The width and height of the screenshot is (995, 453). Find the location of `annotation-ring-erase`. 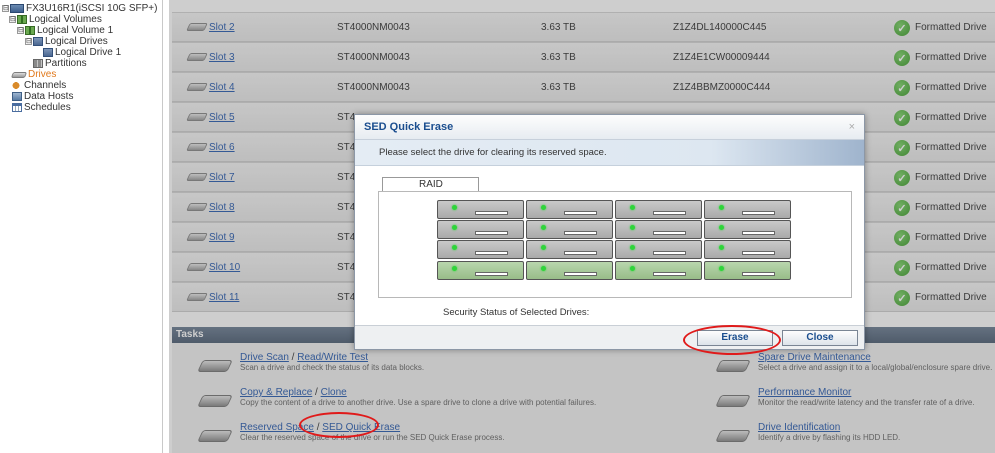

annotation-ring-erase is located at coordinates (732, 340).